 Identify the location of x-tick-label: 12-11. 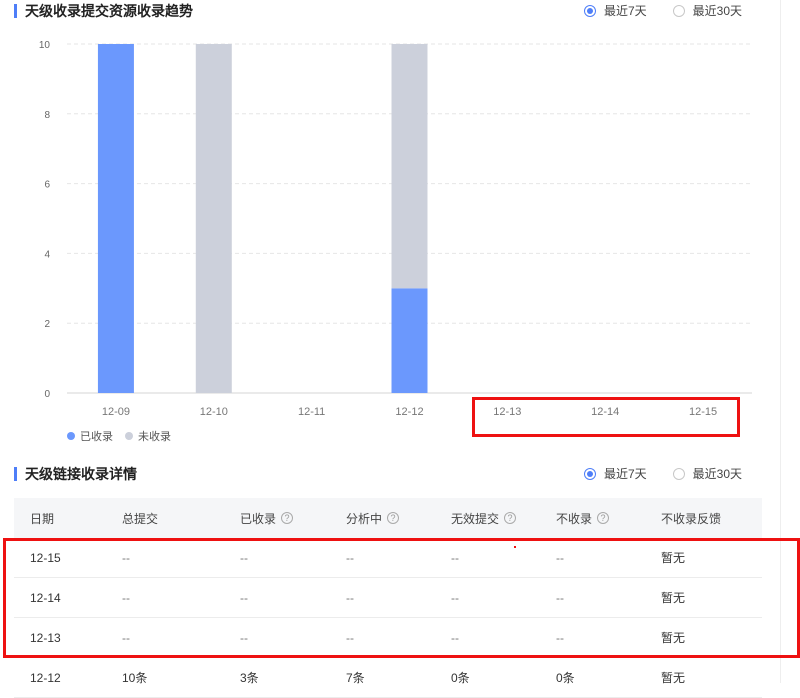
(311, 412).